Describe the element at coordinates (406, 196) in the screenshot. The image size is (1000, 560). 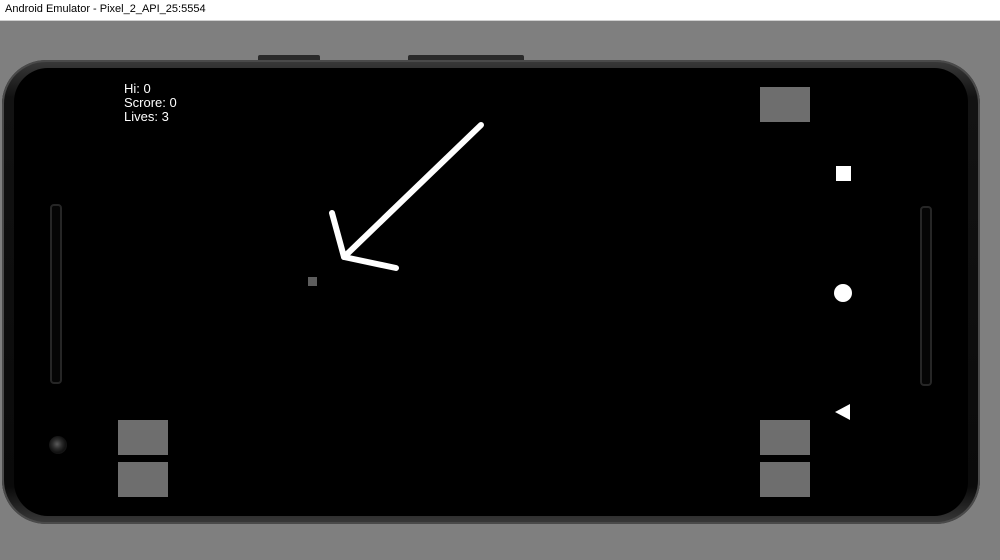
I see `arrow-annotation-icon` at that location.